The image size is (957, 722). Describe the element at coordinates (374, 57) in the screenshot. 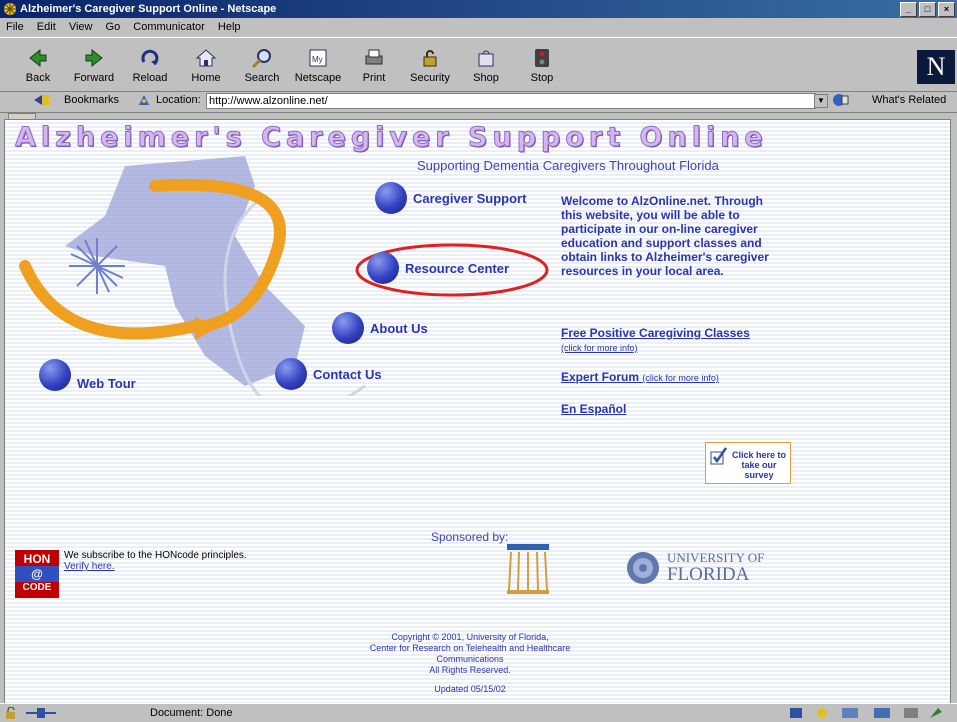

I see `print-icon` at that location.